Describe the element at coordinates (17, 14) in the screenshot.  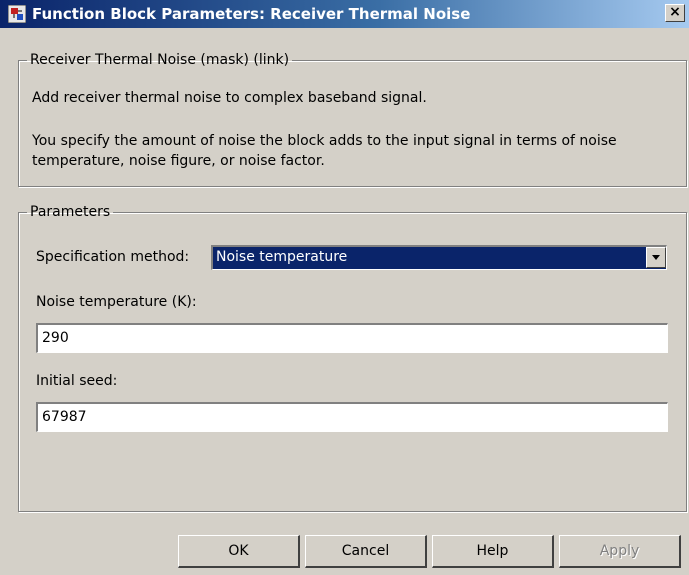
I see `simulink-block-icon` at that location.